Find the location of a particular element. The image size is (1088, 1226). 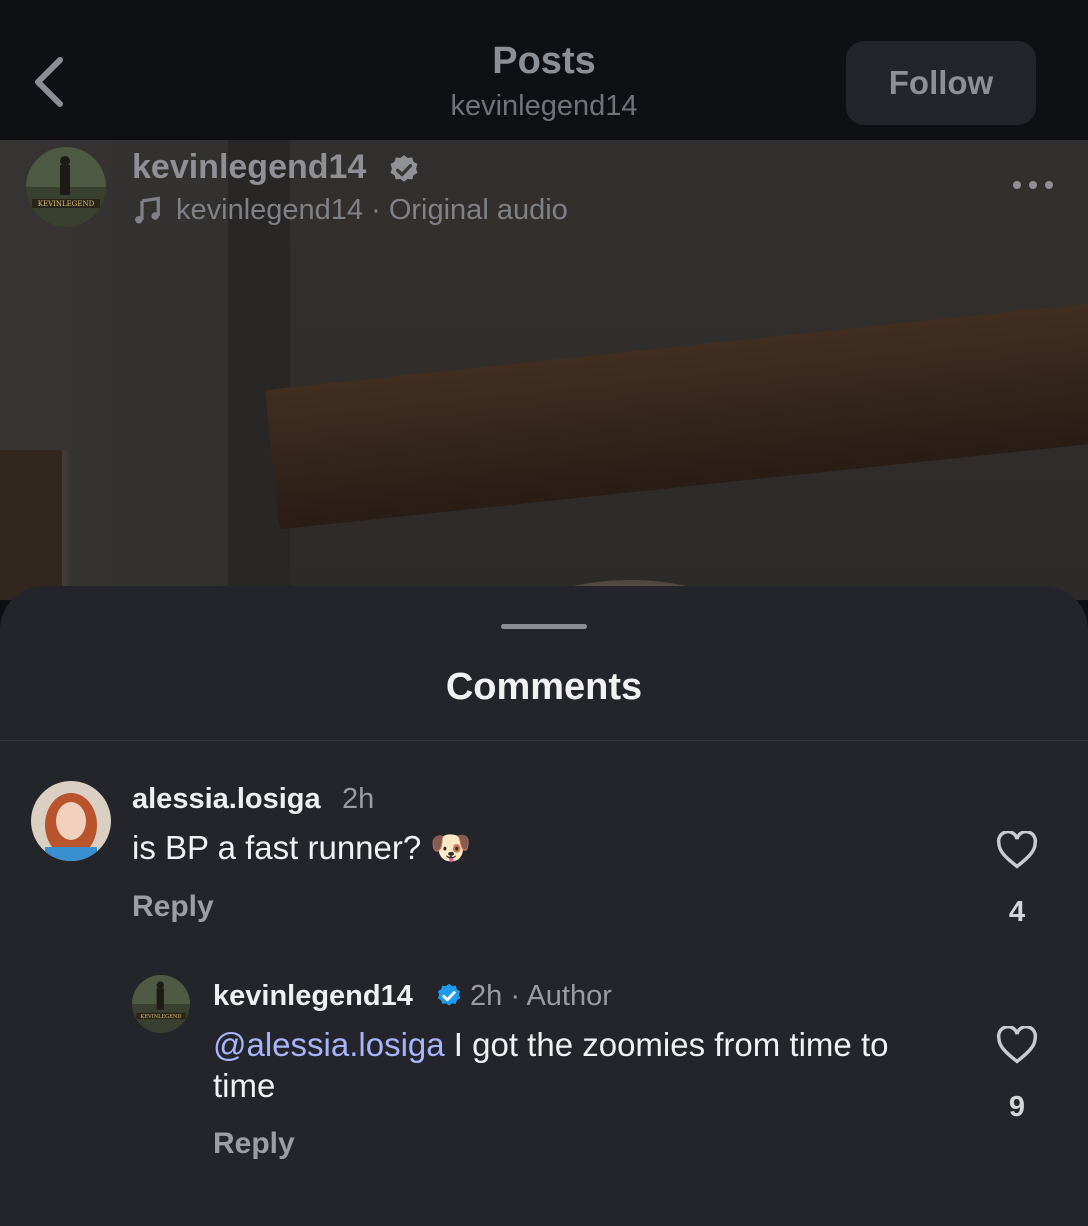

post-author-username: kevinlegend14 is located at coordinates (249, 167).